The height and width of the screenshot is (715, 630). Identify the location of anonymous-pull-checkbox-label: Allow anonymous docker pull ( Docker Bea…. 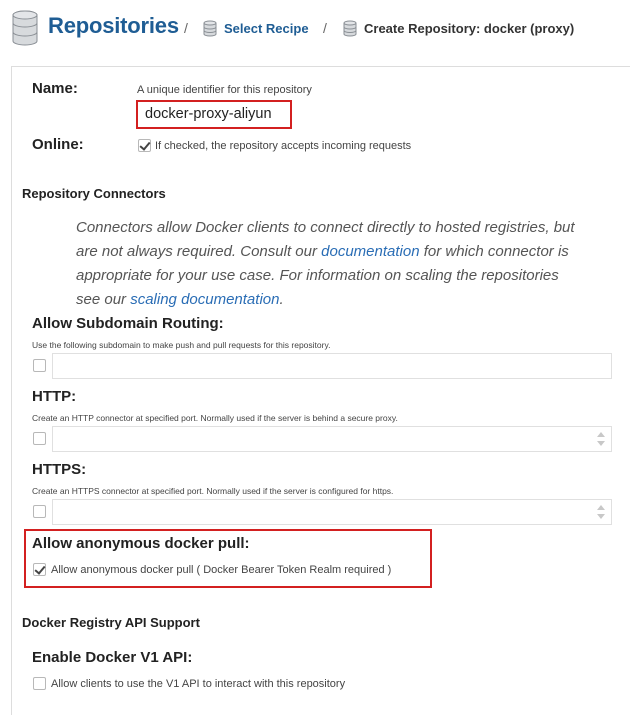
(221, 570).